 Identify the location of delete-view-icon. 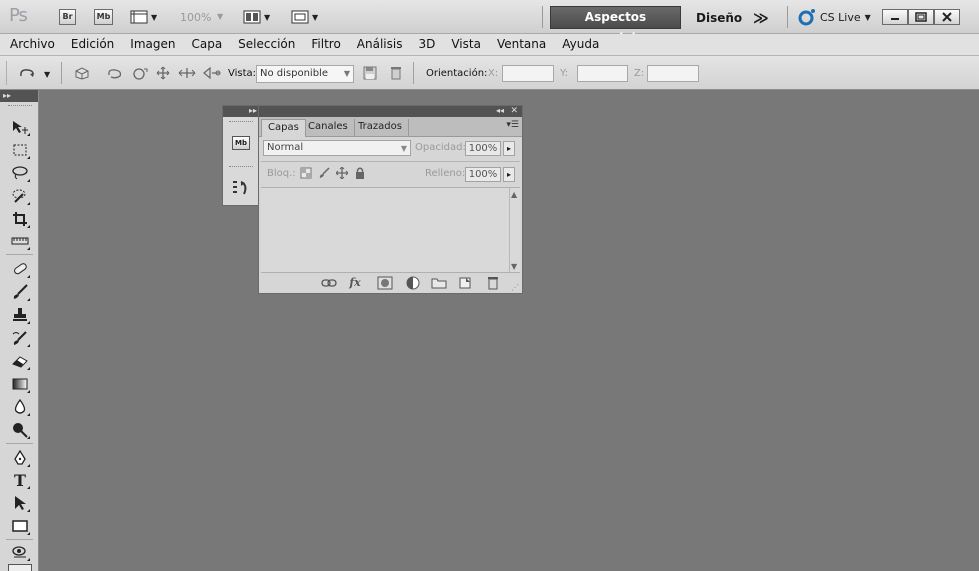
(396, 73).